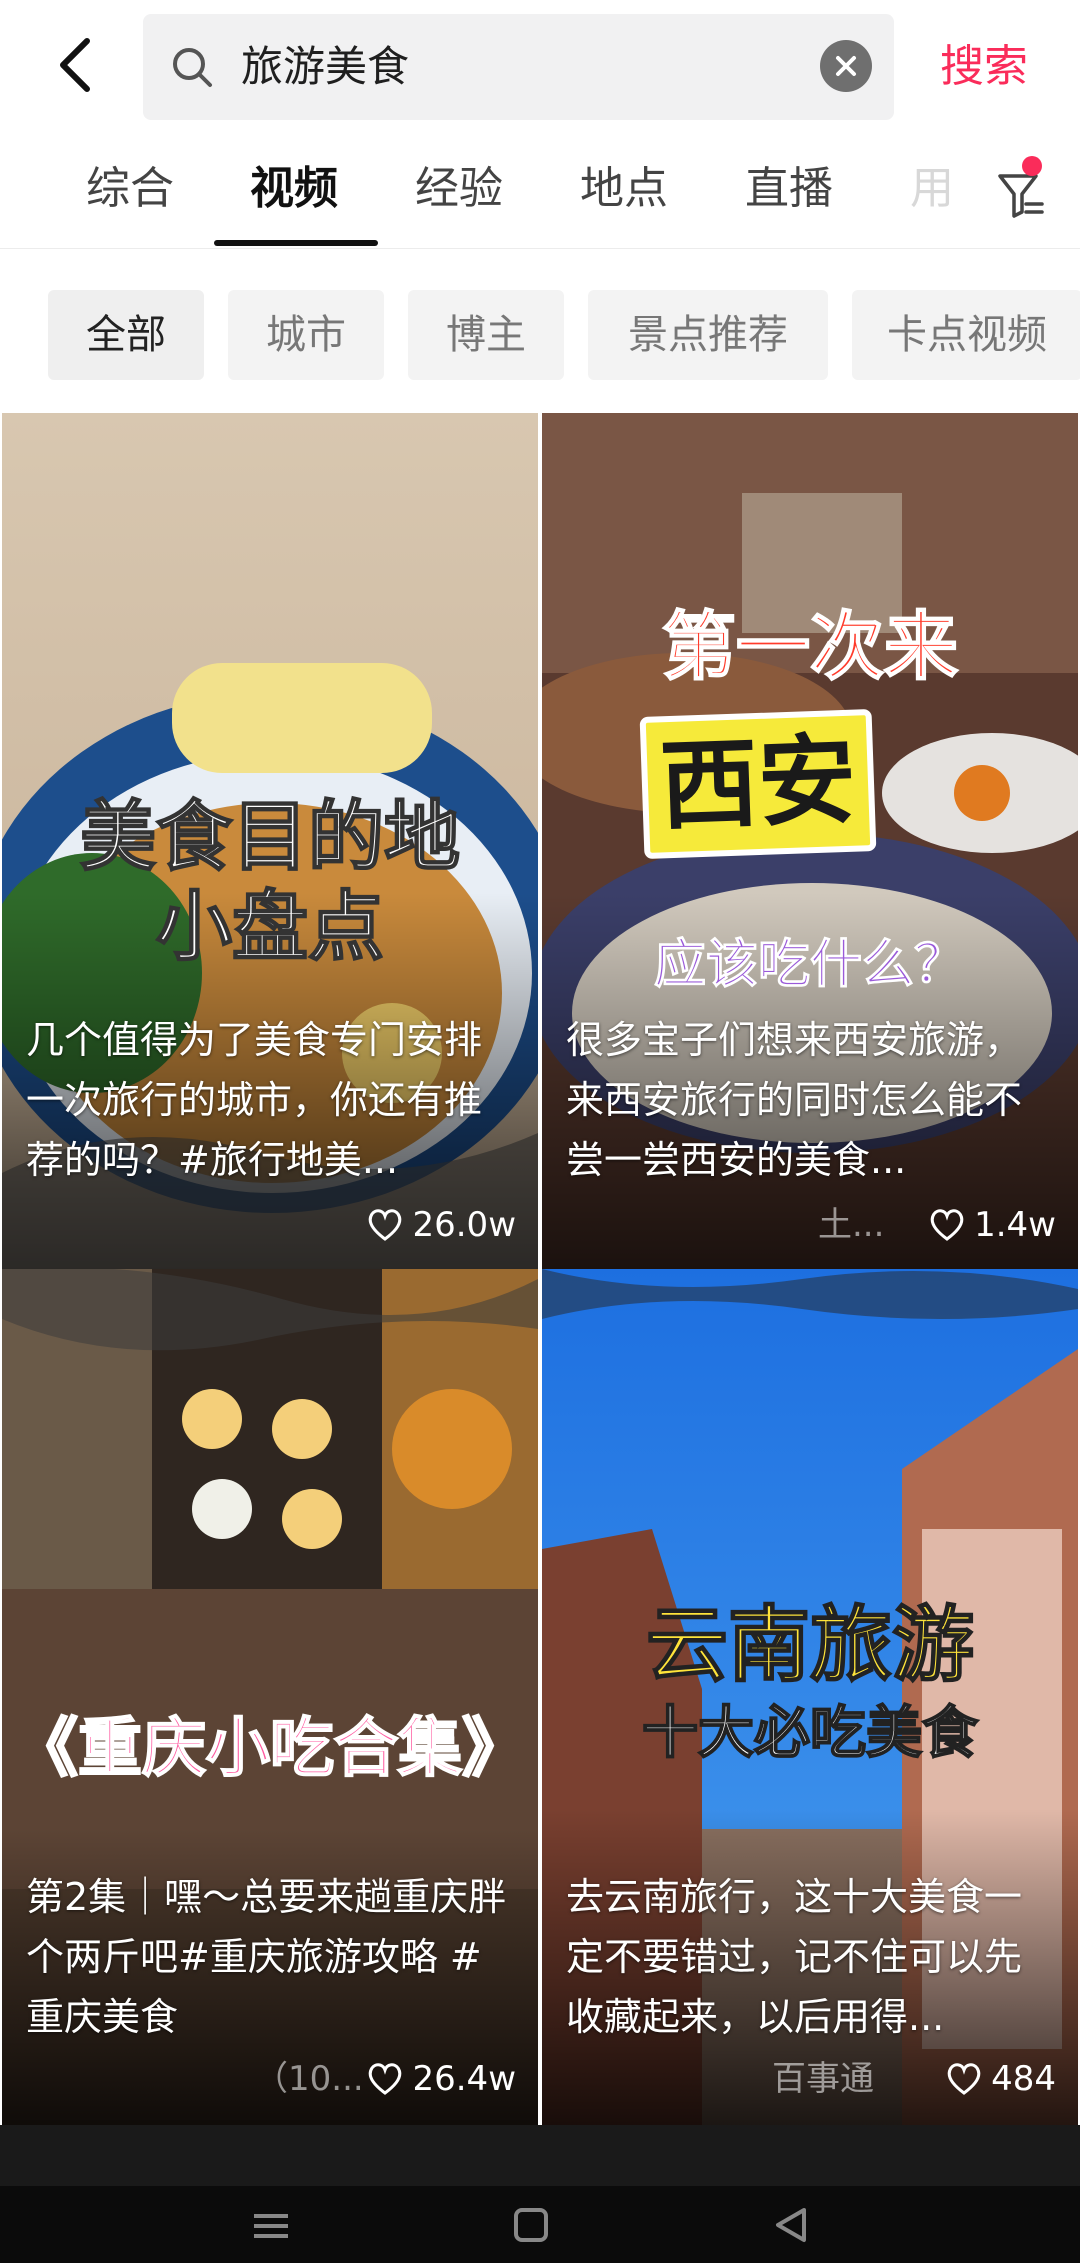 This screenshot has height=2263, width=1080. I want to click on card-author: 百事通, so click(823, 2079).